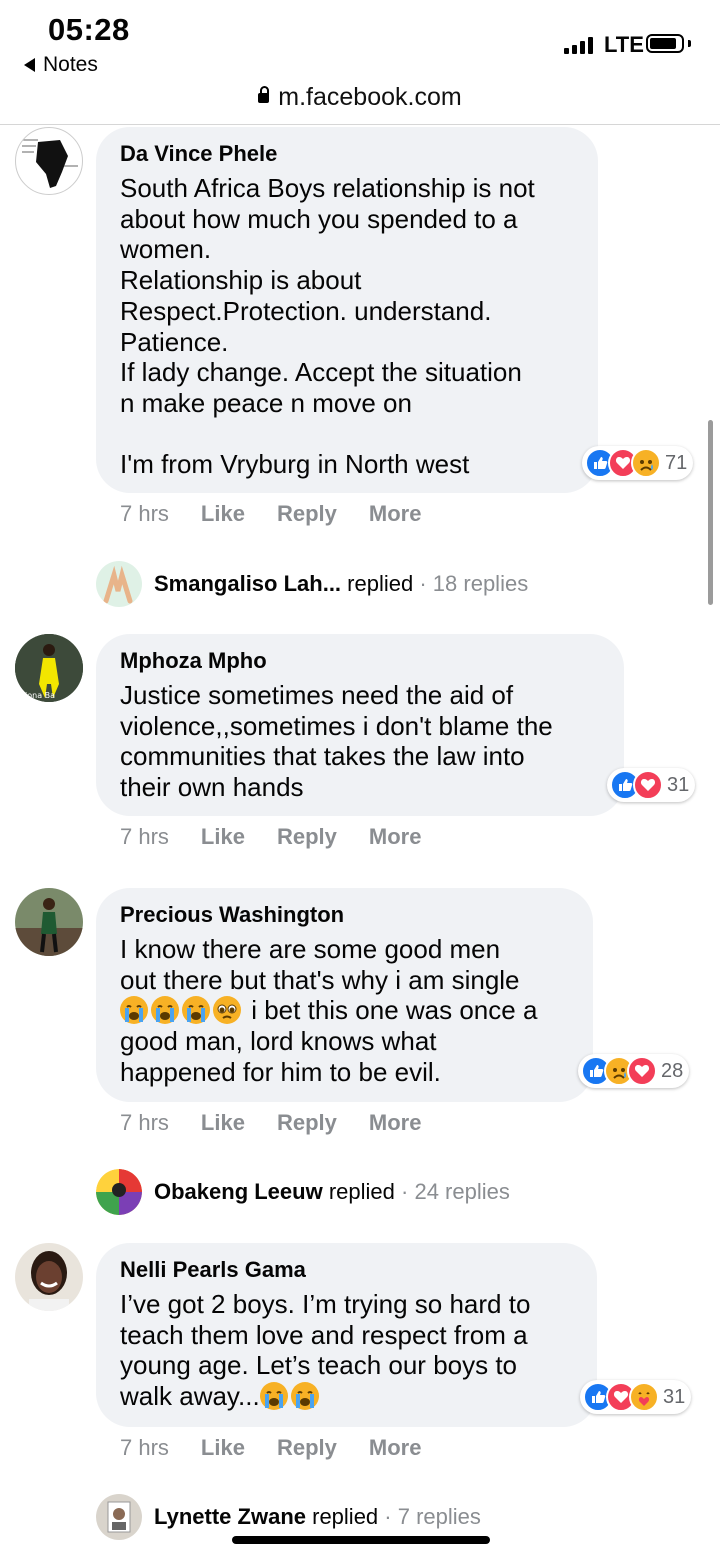 This screenshot has width=720, height=1559. What do you see at coordinates (40, 695) in the screenshot?
I see `svg-text: lona Ba` at bounding box center [40, 695].